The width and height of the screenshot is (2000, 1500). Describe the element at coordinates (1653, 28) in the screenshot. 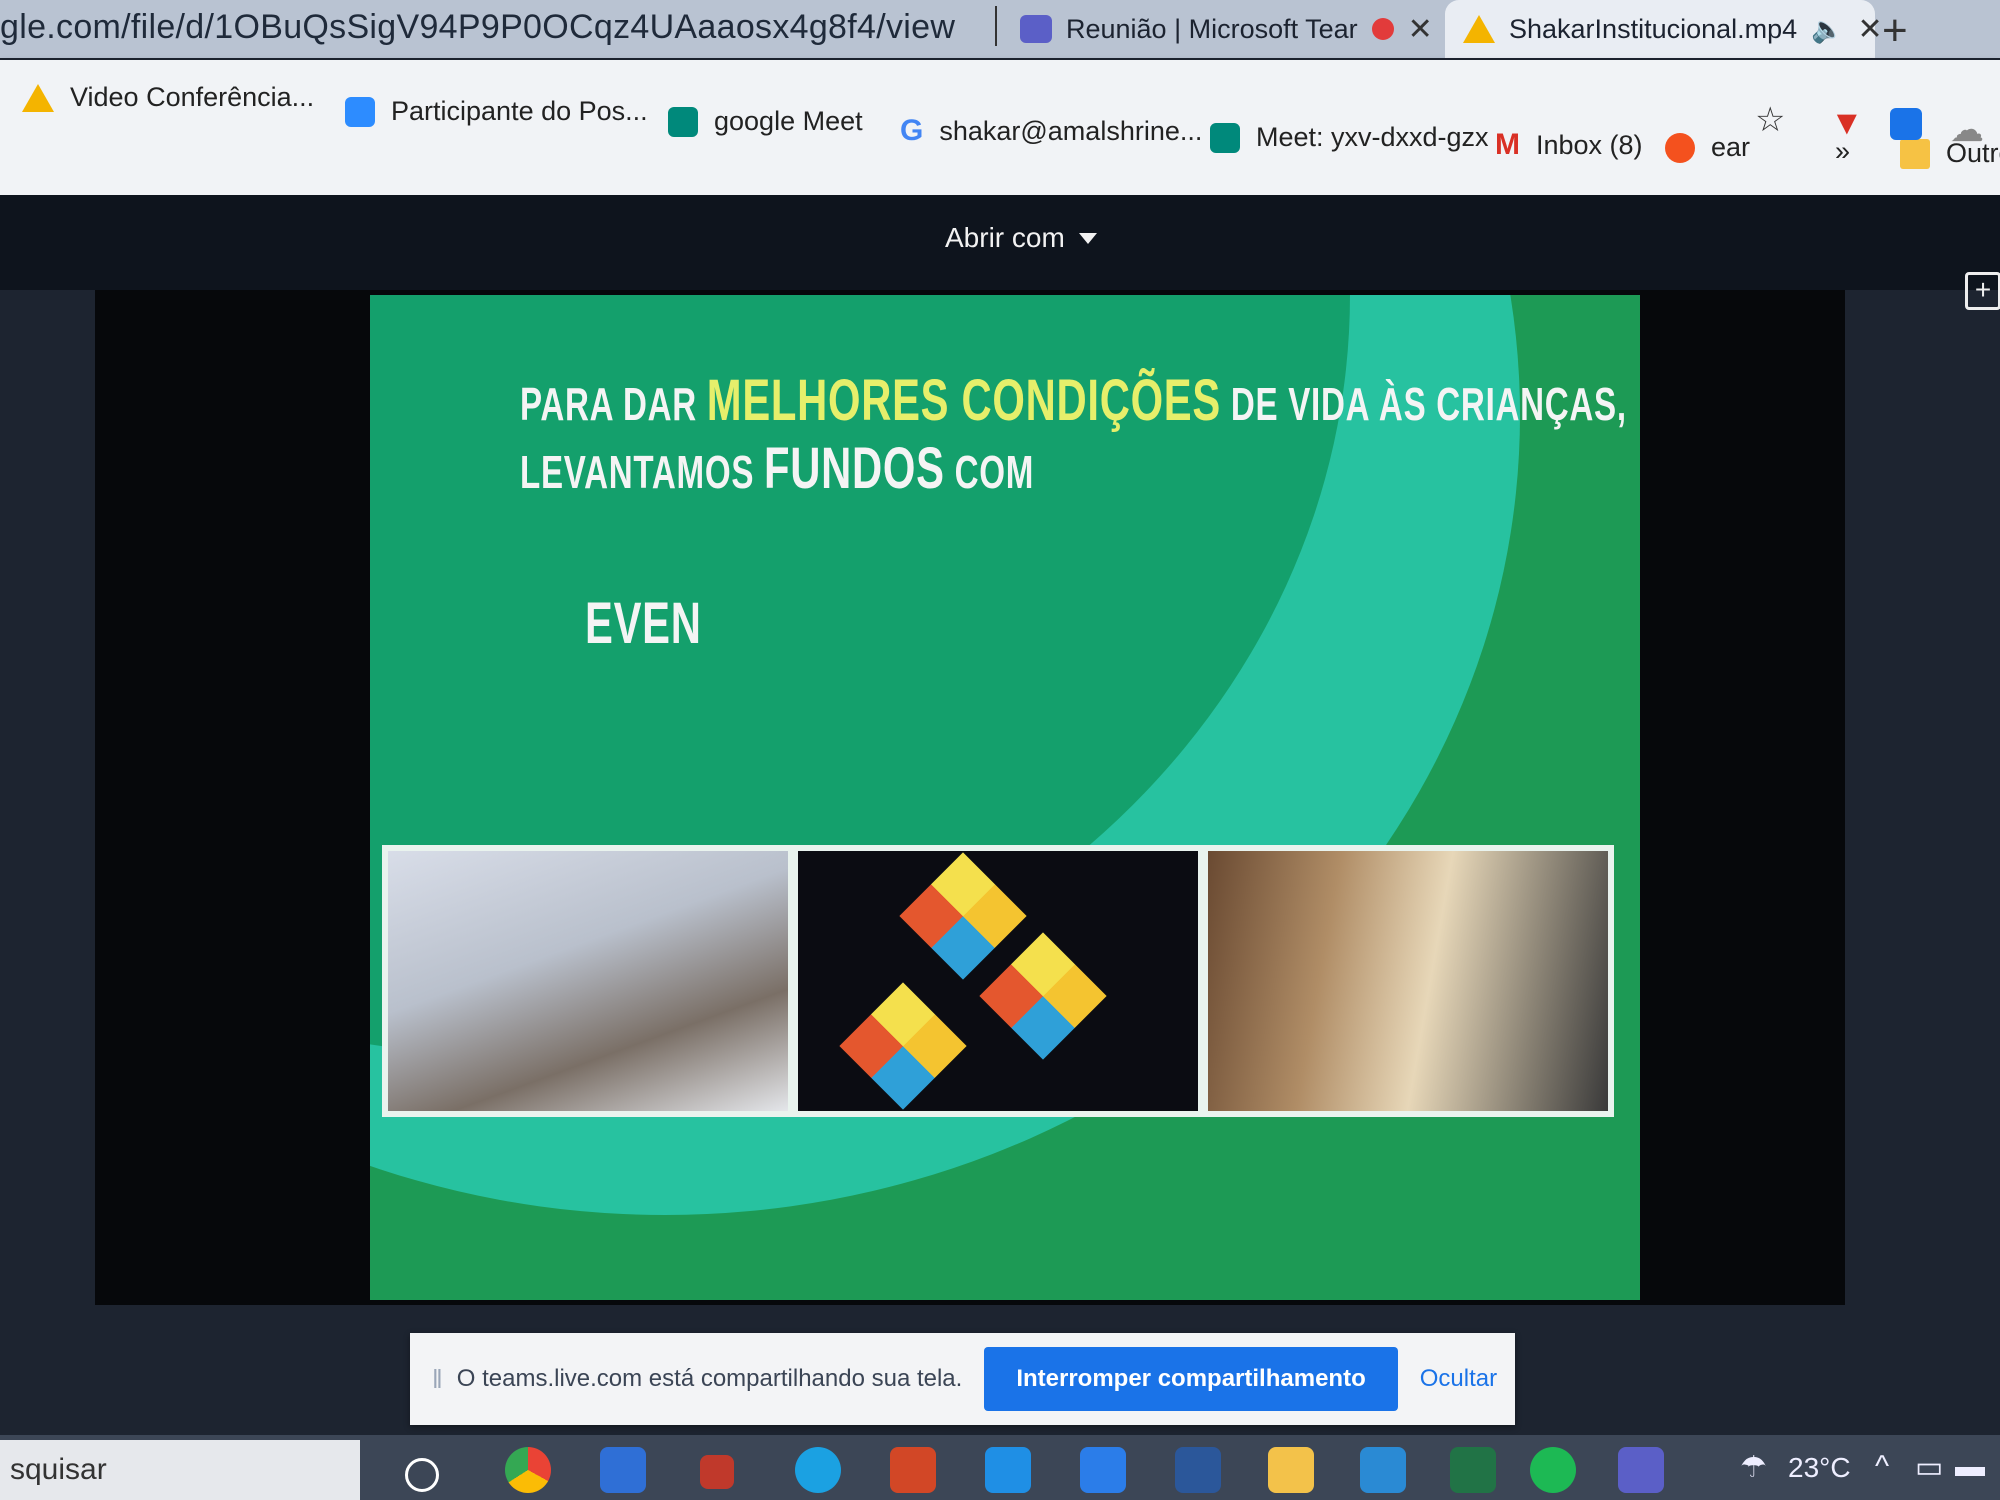

I see `tab-label: ShakarInstitucional.mp4` at that location.